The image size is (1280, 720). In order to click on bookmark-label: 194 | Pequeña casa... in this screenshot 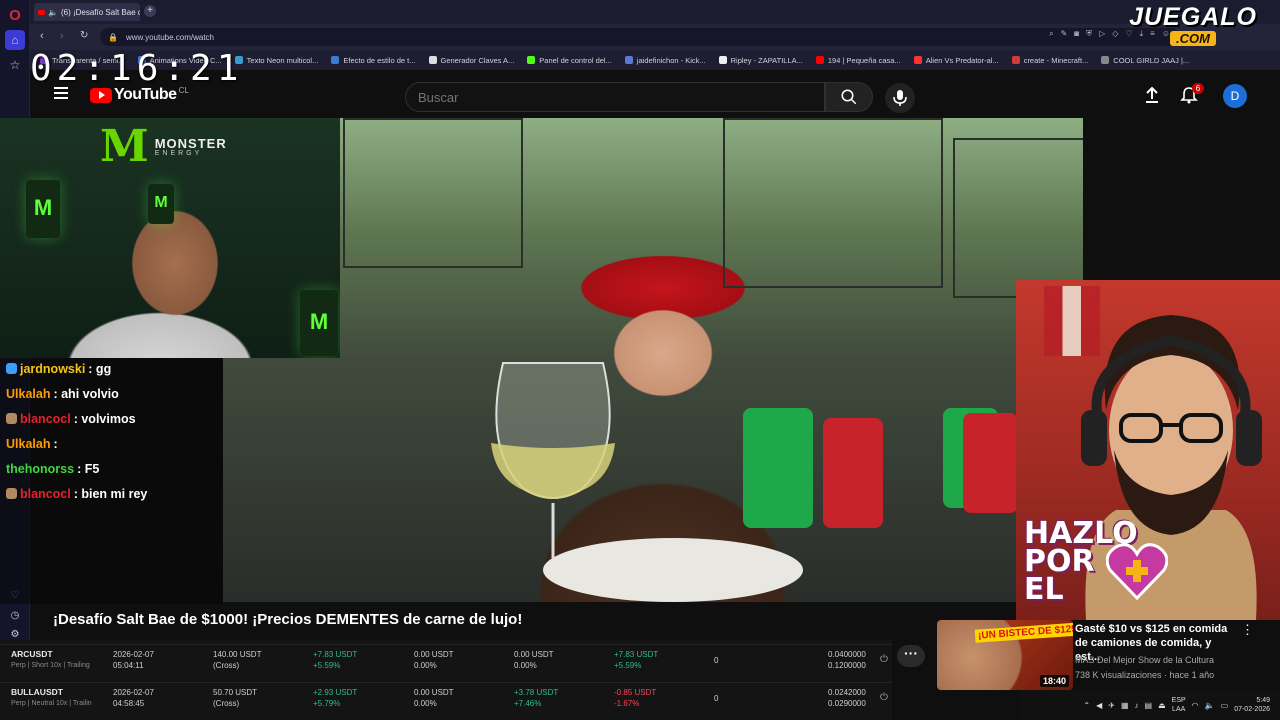, I will do `click(864, 60)`.